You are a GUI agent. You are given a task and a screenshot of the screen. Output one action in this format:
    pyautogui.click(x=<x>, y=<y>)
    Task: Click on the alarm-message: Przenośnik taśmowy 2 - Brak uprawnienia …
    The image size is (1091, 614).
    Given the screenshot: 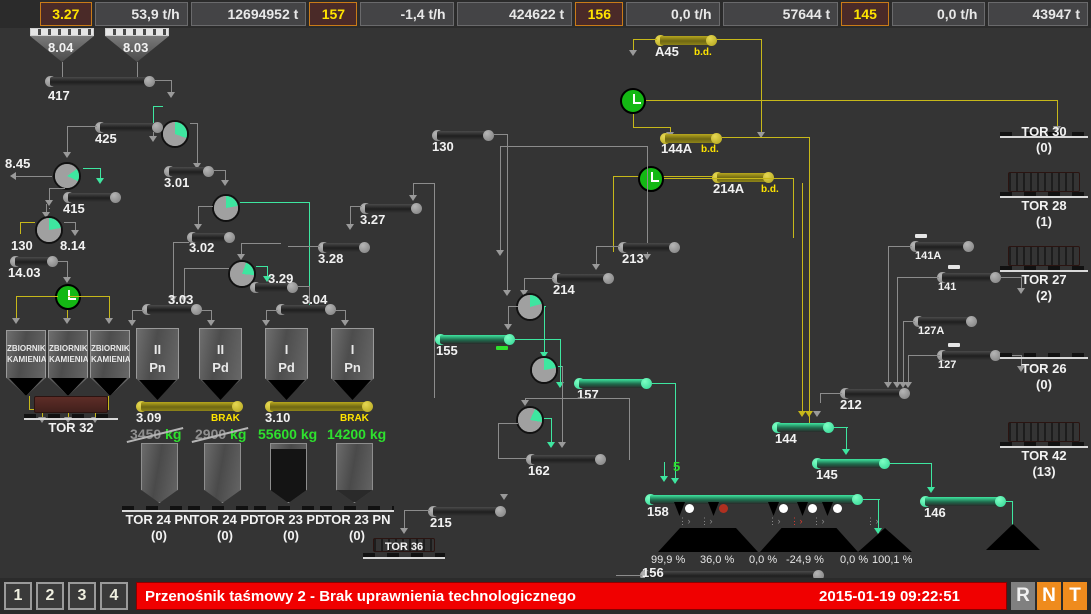 What is the action you would take?
    pyautogui.click(x=360, y=596)
    